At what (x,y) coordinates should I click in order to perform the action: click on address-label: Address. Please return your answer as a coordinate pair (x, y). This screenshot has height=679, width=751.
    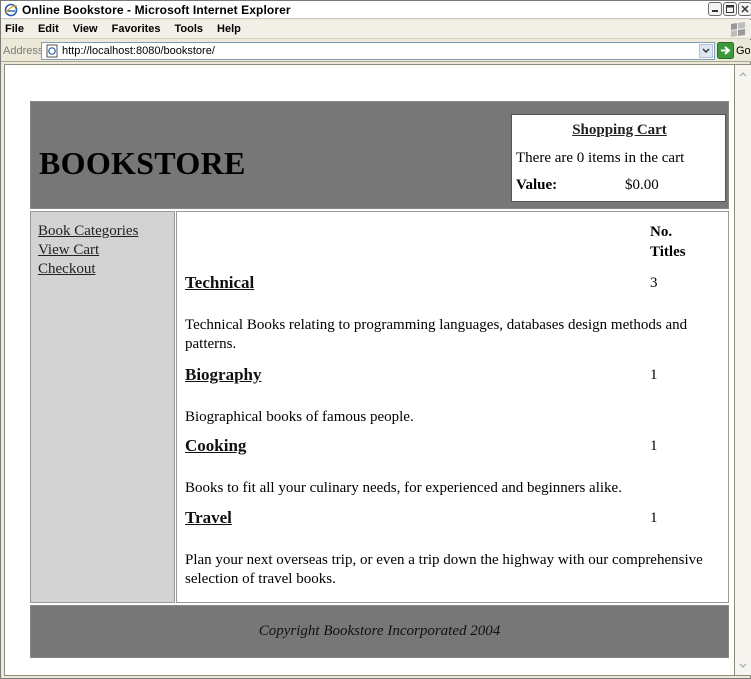
    Looking at the image, I should click on (23, 50).